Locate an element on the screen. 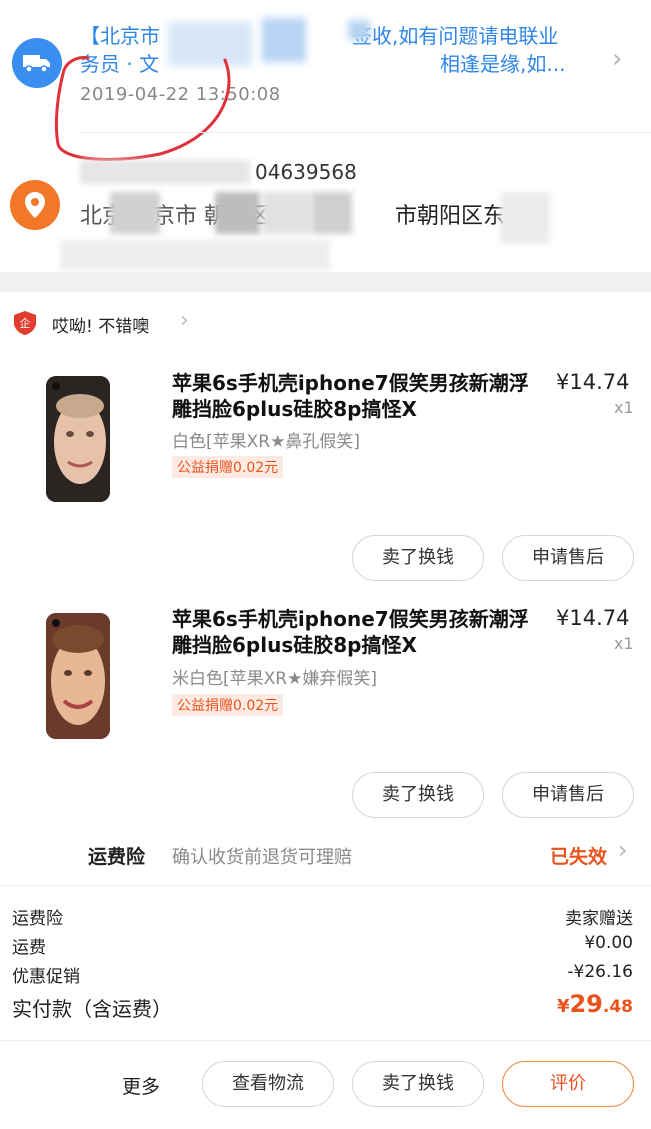 The height and width of the screenshot is (1129, 651). logistics-line1-right: 签收,如有问题请电联业 is located at coordinates (455, 36).